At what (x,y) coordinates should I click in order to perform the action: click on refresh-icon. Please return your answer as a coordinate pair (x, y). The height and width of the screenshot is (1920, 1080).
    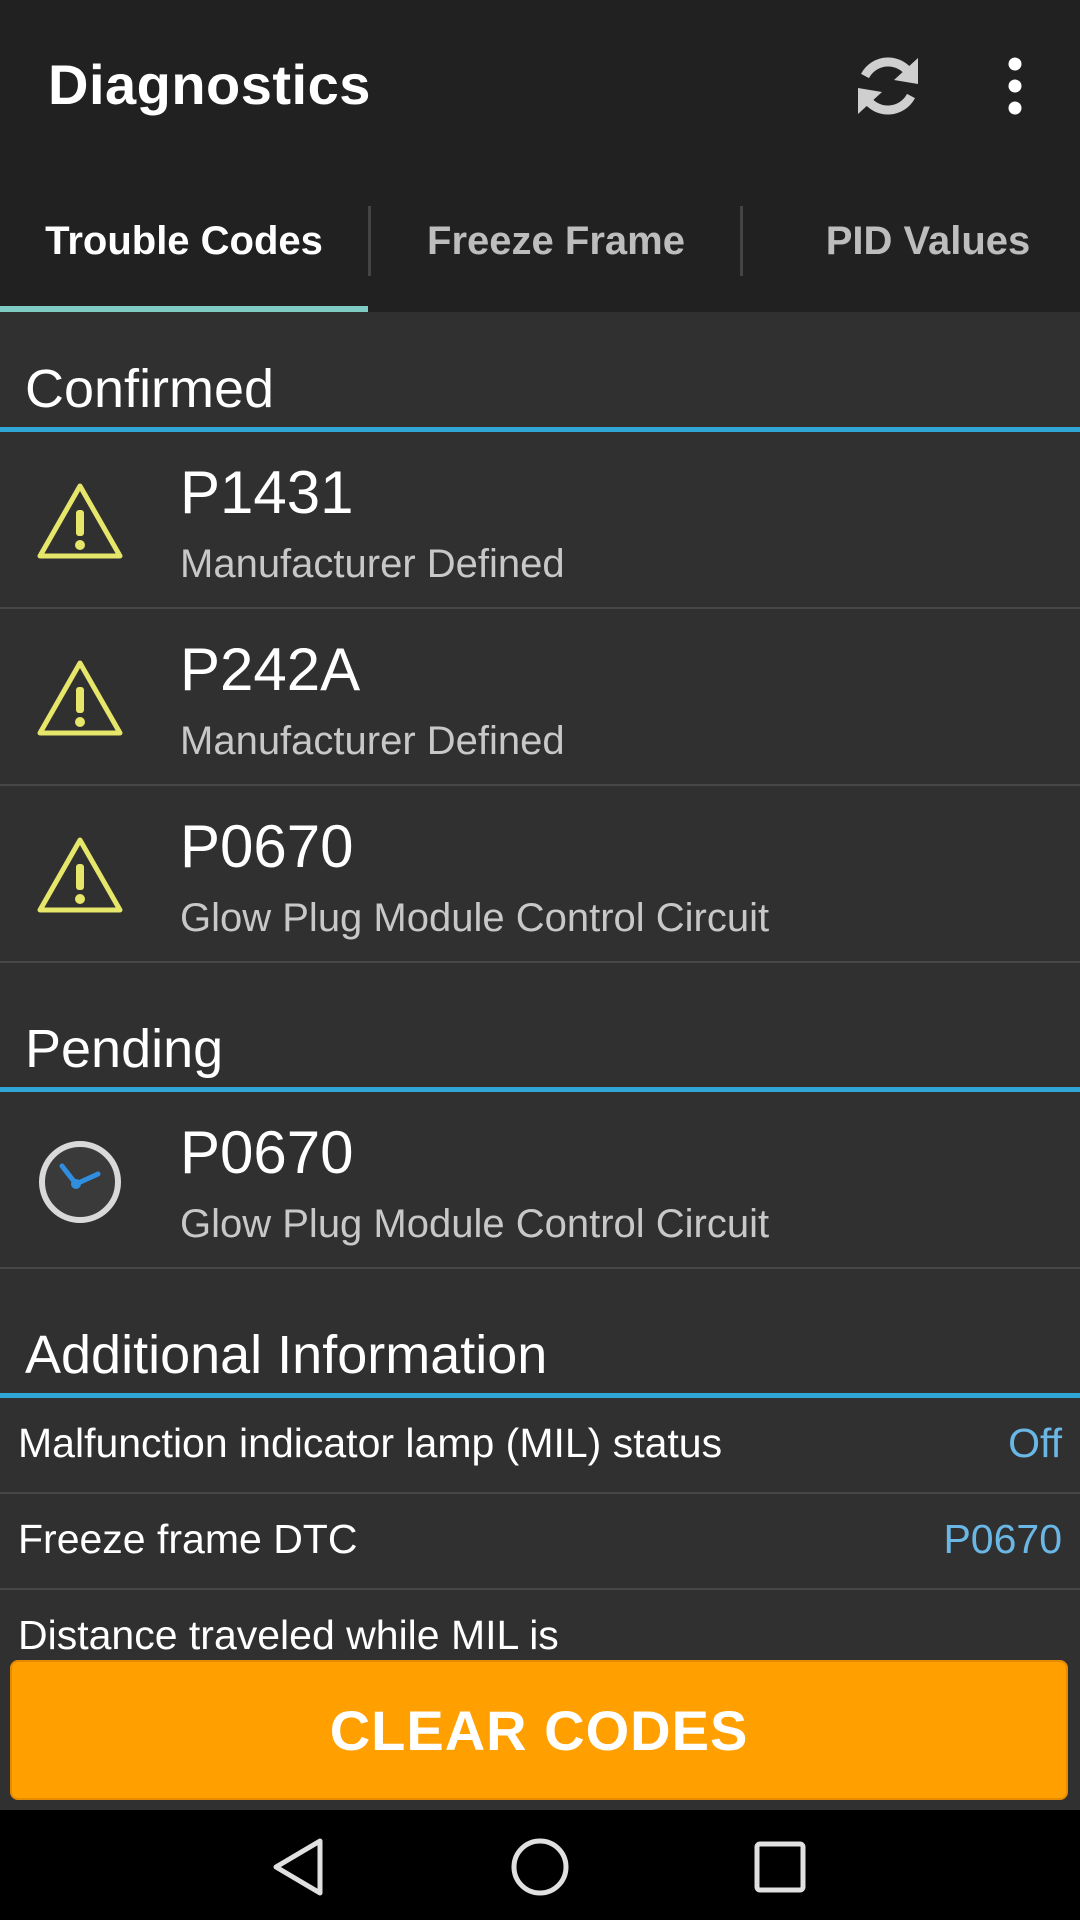
    Looking at the image, I should click on (888, 86).